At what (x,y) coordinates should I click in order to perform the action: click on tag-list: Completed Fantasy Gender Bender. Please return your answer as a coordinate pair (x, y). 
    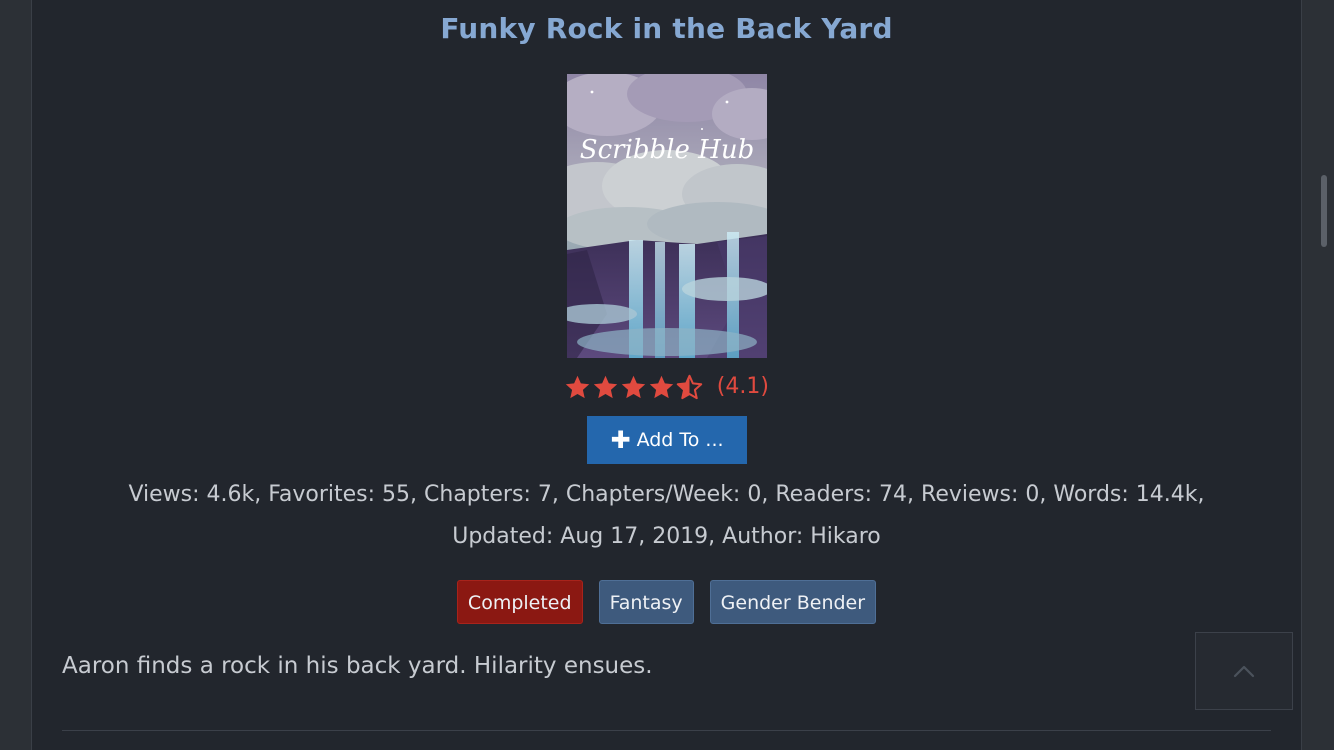
    Looking at the image, I should click on (666, 602).